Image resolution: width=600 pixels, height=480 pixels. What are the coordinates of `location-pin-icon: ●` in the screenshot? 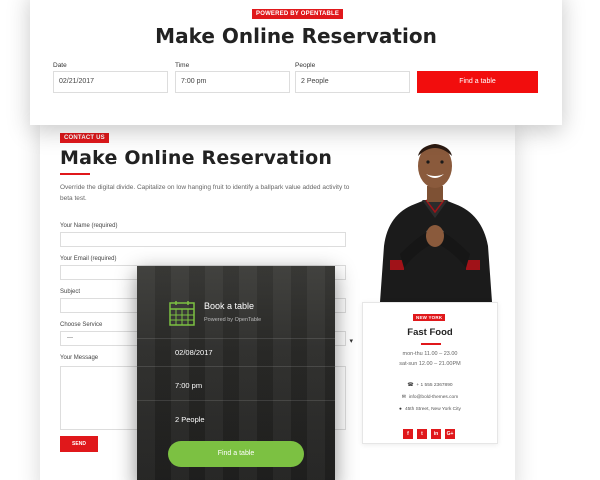 It's located at (400, 409).